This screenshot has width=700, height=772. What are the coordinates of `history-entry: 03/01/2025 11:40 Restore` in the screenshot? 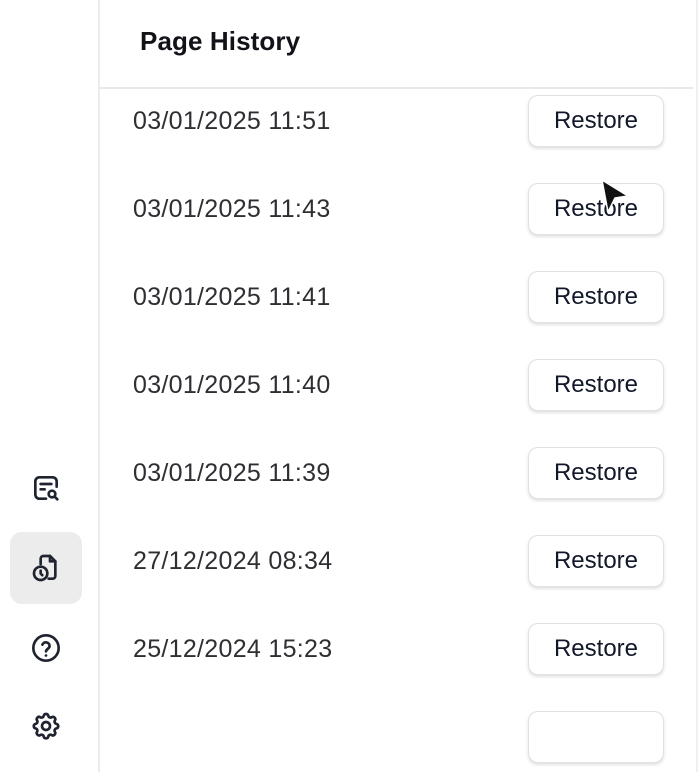 It's located at (396, 361).